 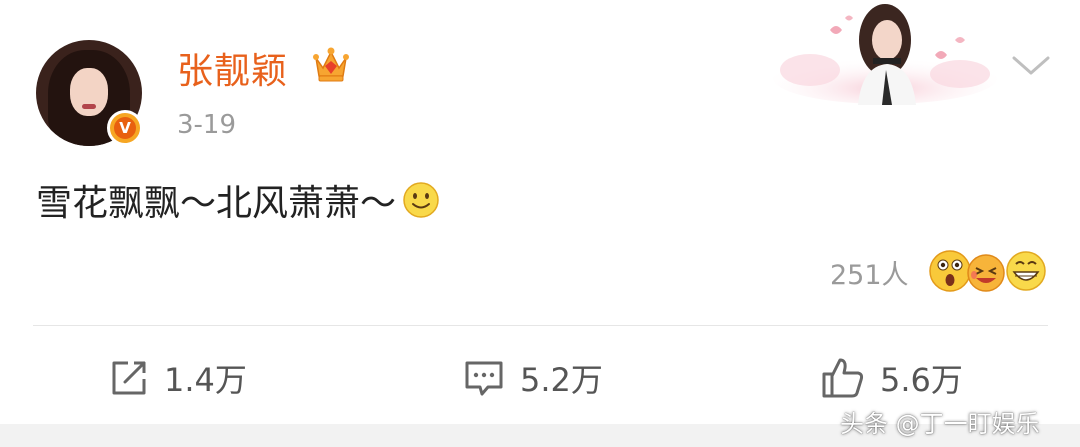 I want to click on surprised-emoji-icon, so click(x=950, y=271).